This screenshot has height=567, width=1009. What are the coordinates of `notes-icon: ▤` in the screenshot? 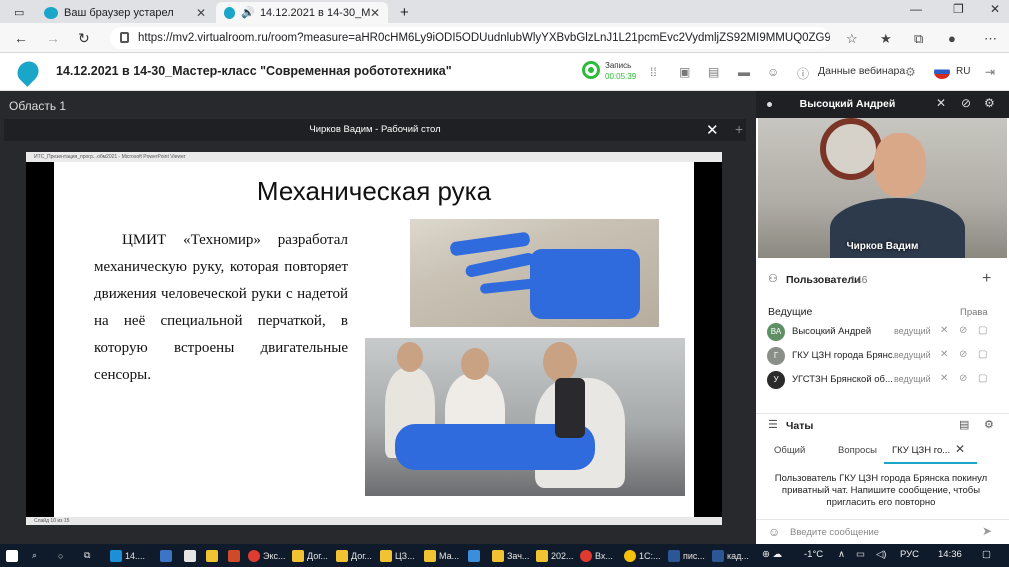 It's located at (964, 424).